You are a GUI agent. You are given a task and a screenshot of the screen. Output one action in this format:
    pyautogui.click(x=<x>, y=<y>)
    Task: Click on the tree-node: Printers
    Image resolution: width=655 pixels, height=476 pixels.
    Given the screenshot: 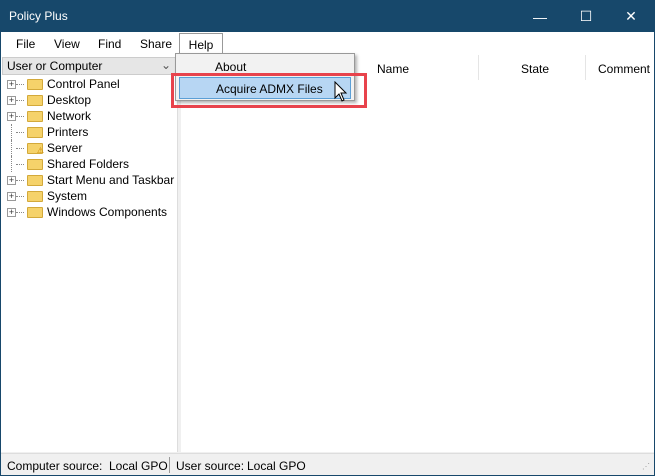 What is the action you would take?
    pyautogui.click(x=90, y=132)
    